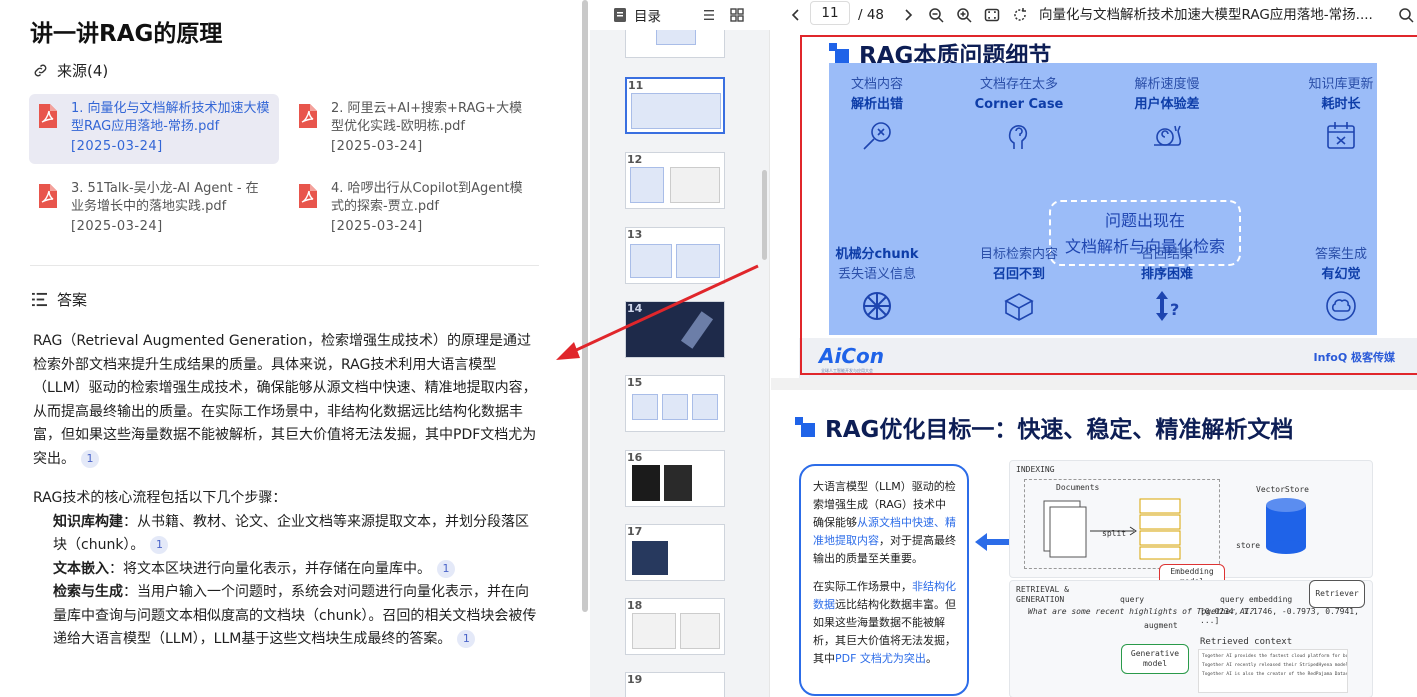 This screenshot has height=697, width=1417. Describe the element at coordinates (72, 300) in the screenshot. I see `answer-heading-label: 答案` at that location.